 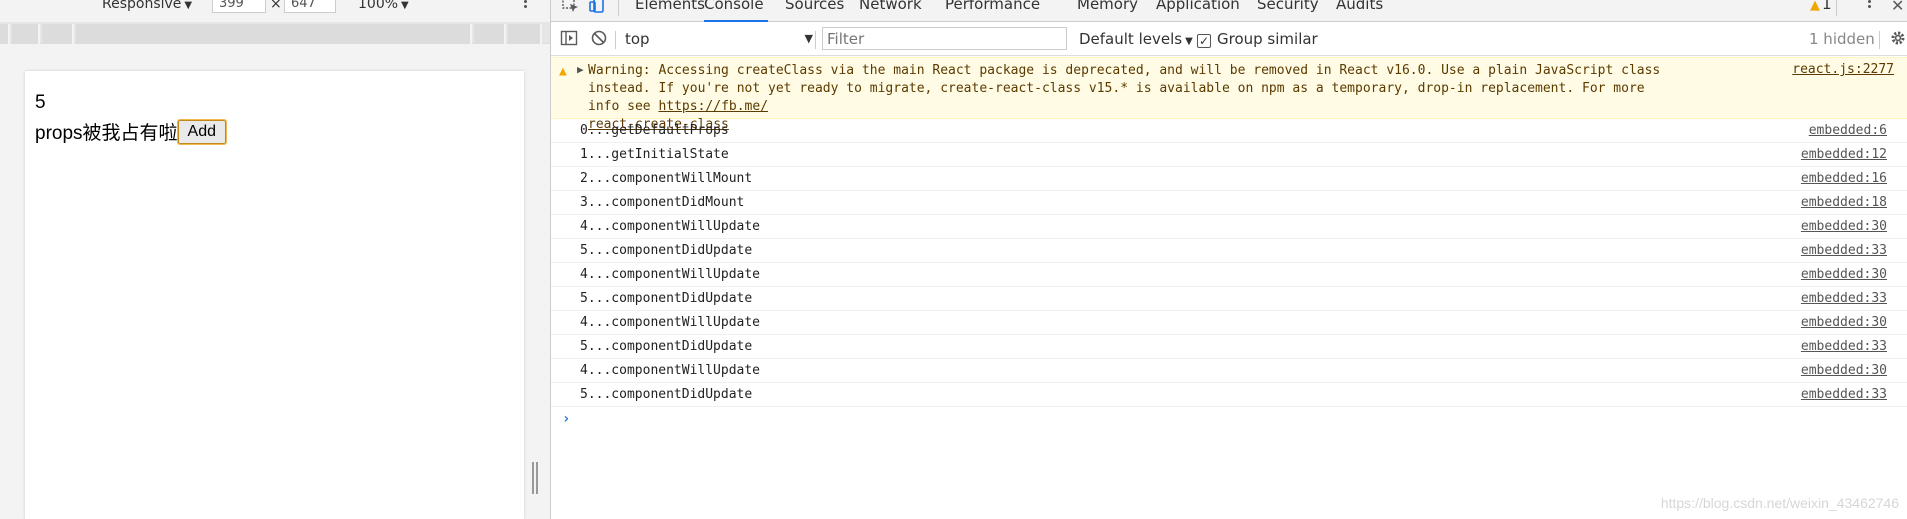 What do you see at coordinates (719, 39) in the screenshot?
I see `context-selector: top ▼` at bounding box center [719, 39].